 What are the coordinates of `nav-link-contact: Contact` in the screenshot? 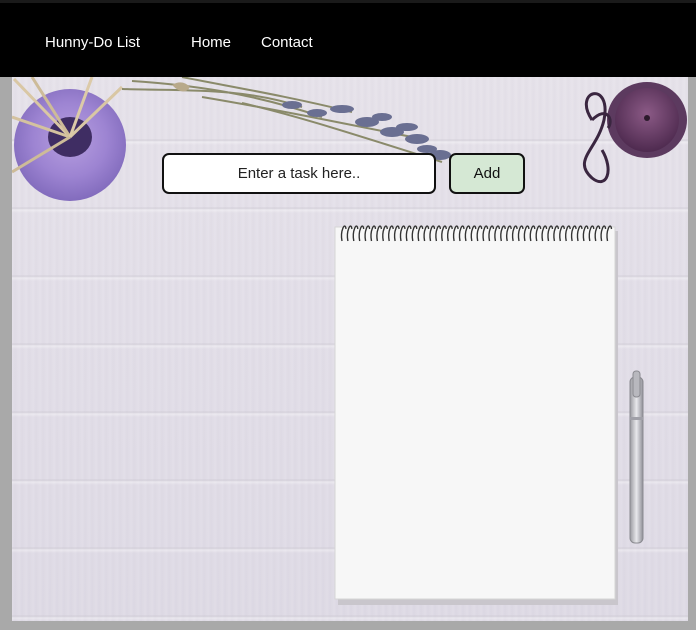 It's located at (287, 43).